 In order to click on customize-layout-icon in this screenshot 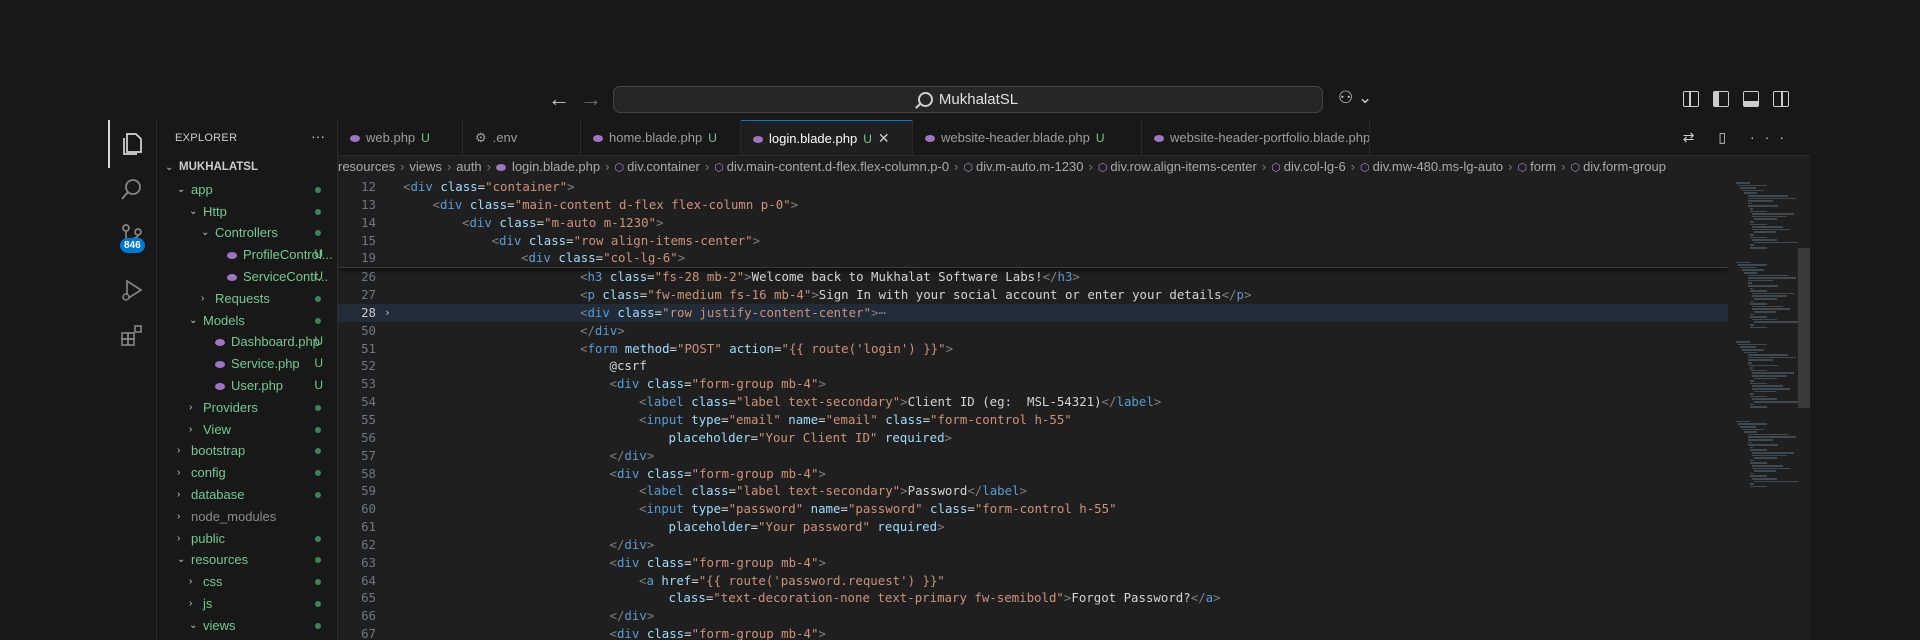, I will do `click(1691, 99)`.